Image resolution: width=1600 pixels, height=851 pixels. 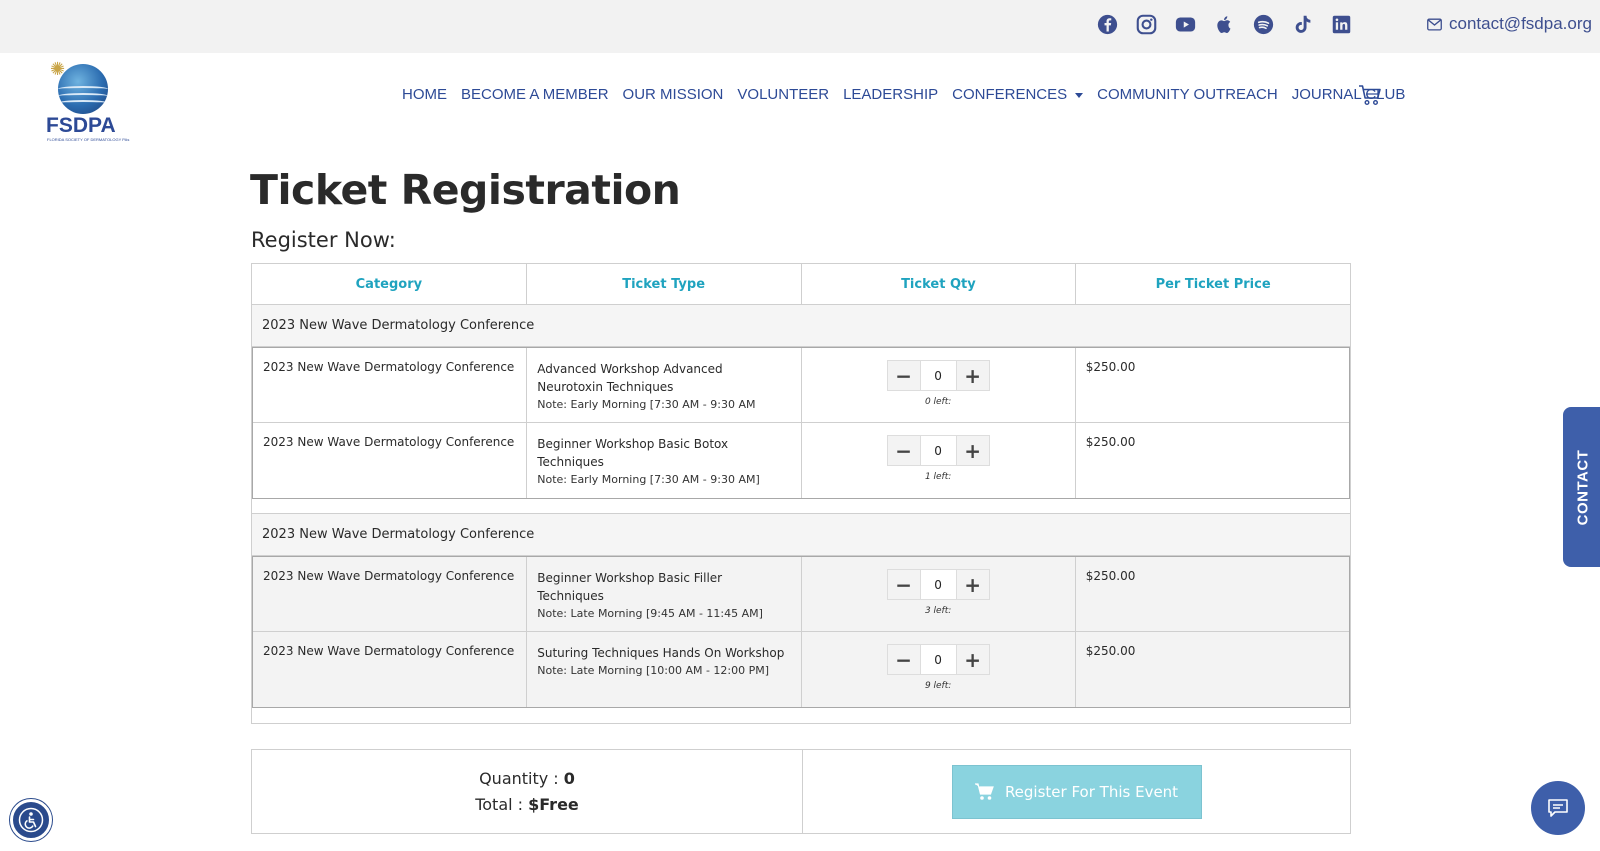 I want to click on register-button-label: Register For This Event, so click(x=1091, y=791).